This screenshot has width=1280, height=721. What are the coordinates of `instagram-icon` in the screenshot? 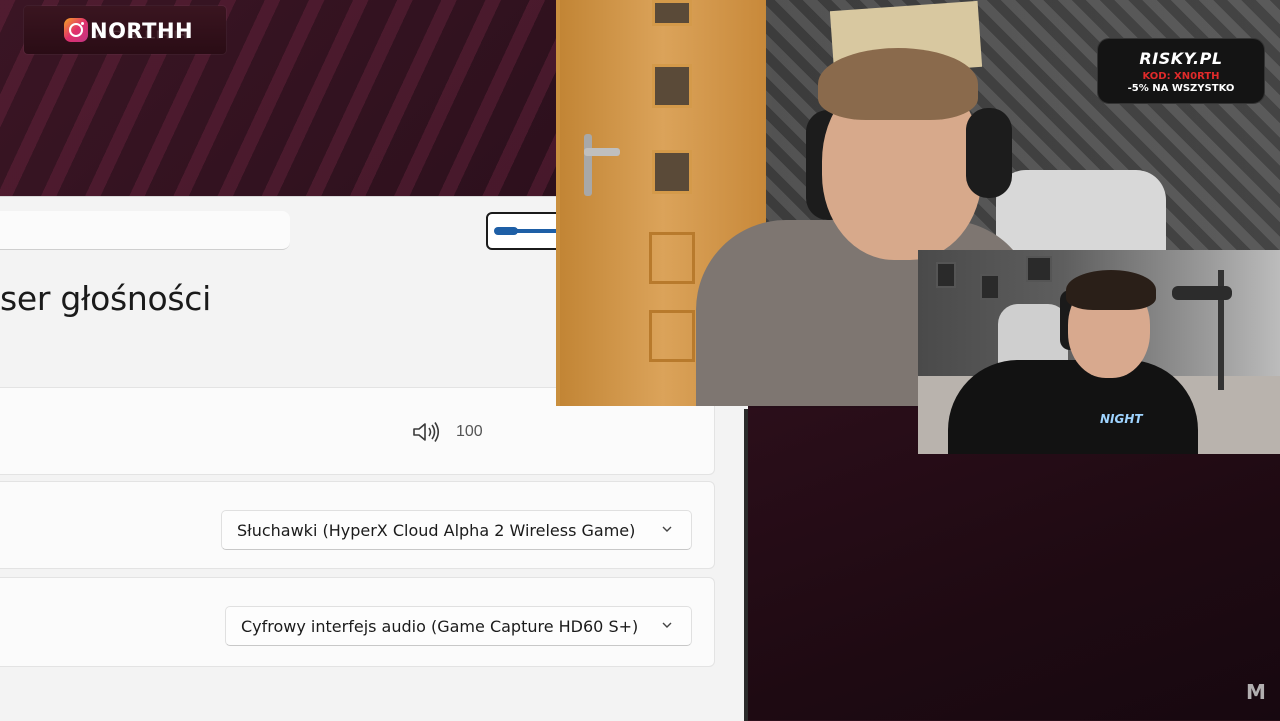 It's located at (76, 30).